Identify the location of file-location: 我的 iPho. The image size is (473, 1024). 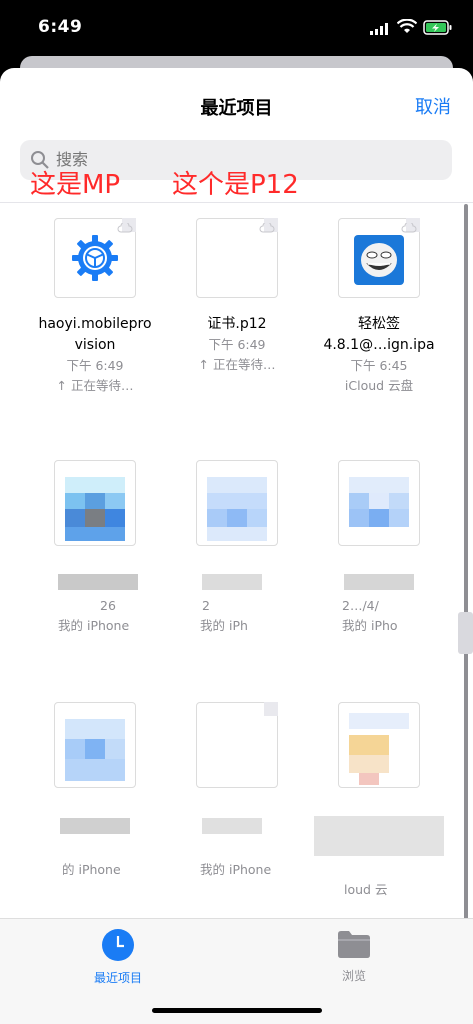
(370, 625).